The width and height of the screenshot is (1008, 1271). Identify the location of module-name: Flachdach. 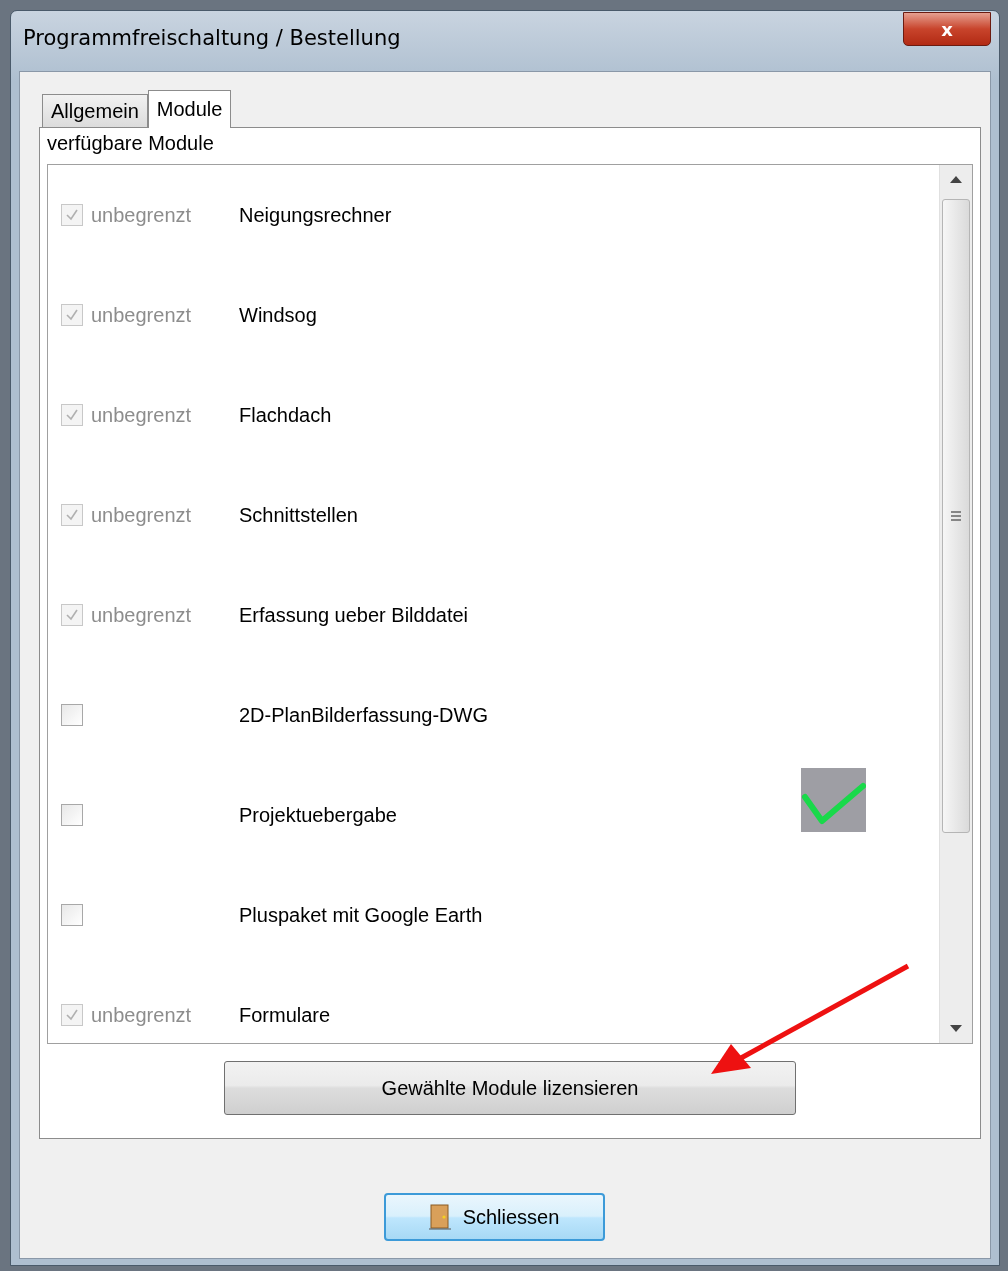
(285, 415).